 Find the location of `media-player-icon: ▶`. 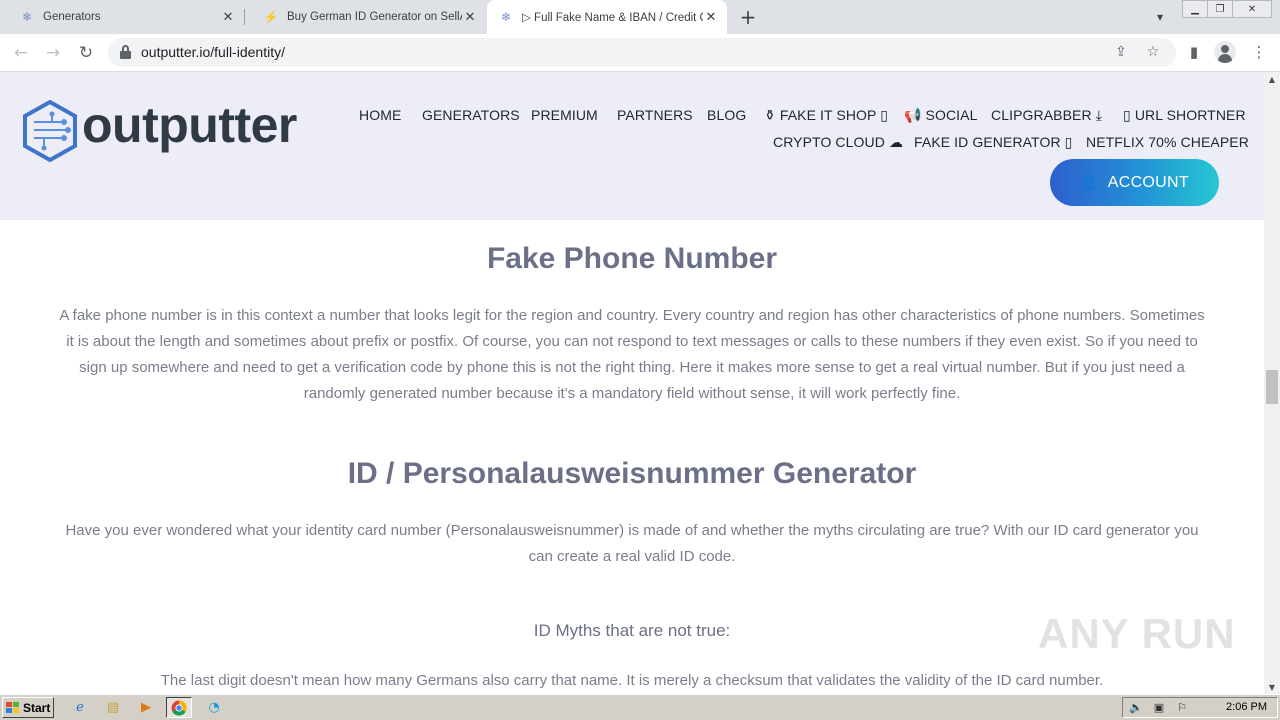

media-player-icon: ▶ is located at coordinates (146, 707).